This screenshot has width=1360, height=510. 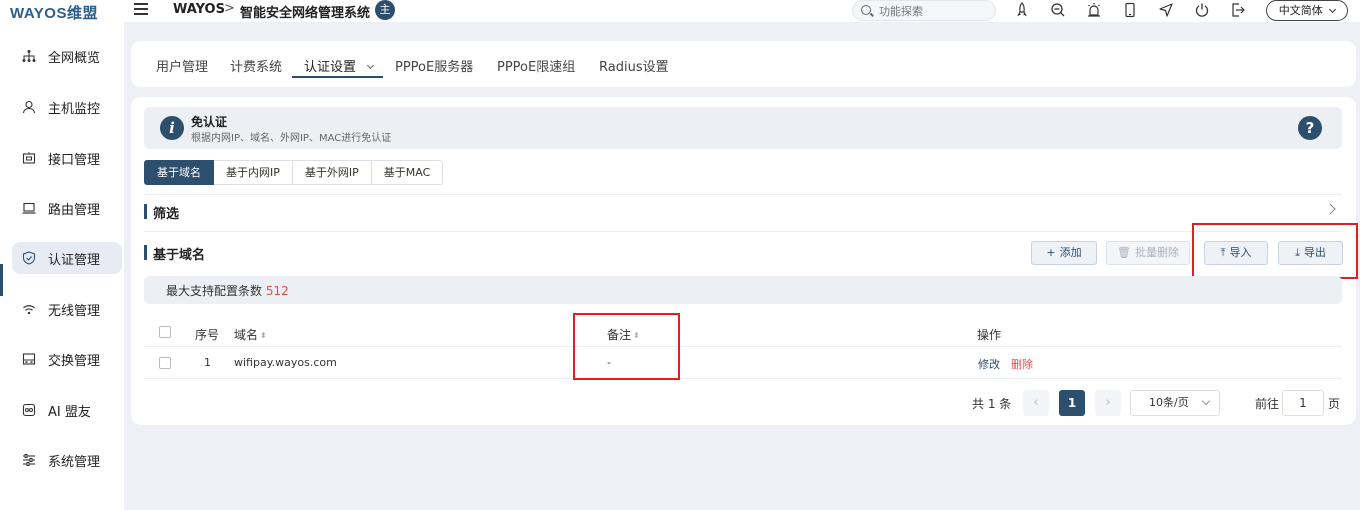 What do you see at coordinates (74, 109) in the screenshot?
I see `sidebar-item-label: 主机监控` at bounding box center [74, 109].